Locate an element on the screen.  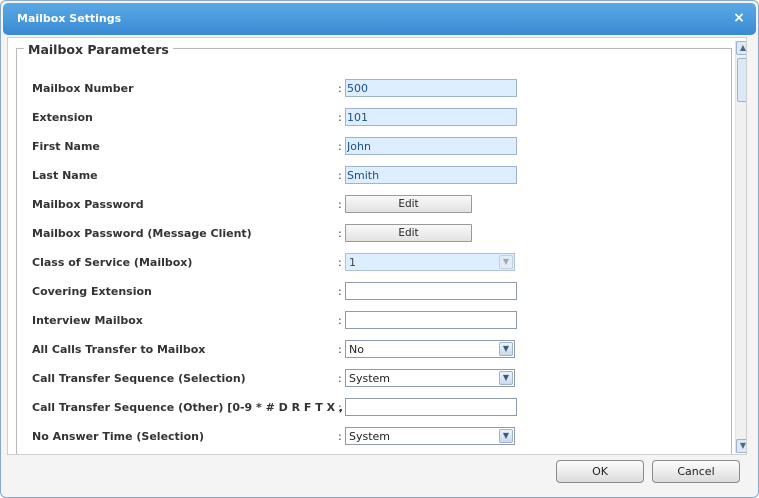
mailbox-number-input is located at coordinates (431, 88).